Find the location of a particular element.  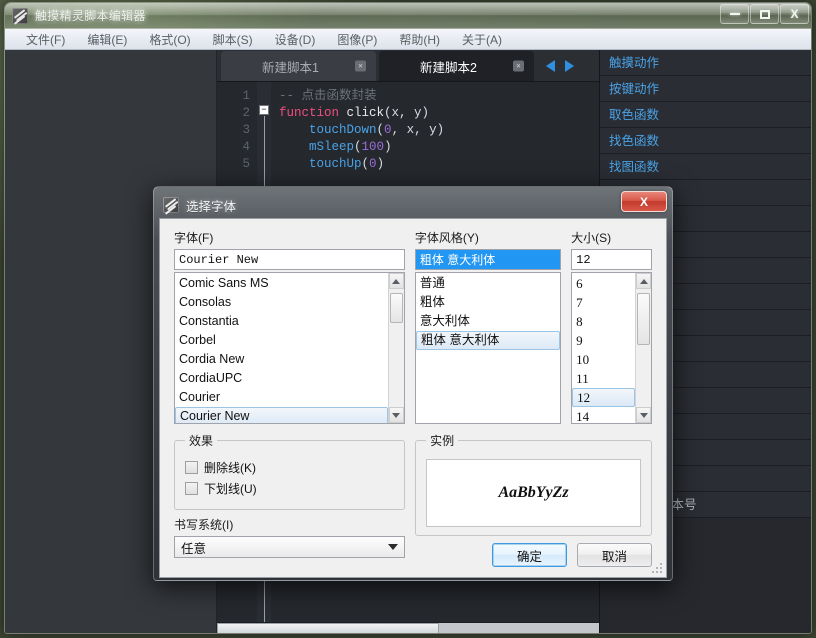

line-number: 2 is located at coordinates (246, 113).